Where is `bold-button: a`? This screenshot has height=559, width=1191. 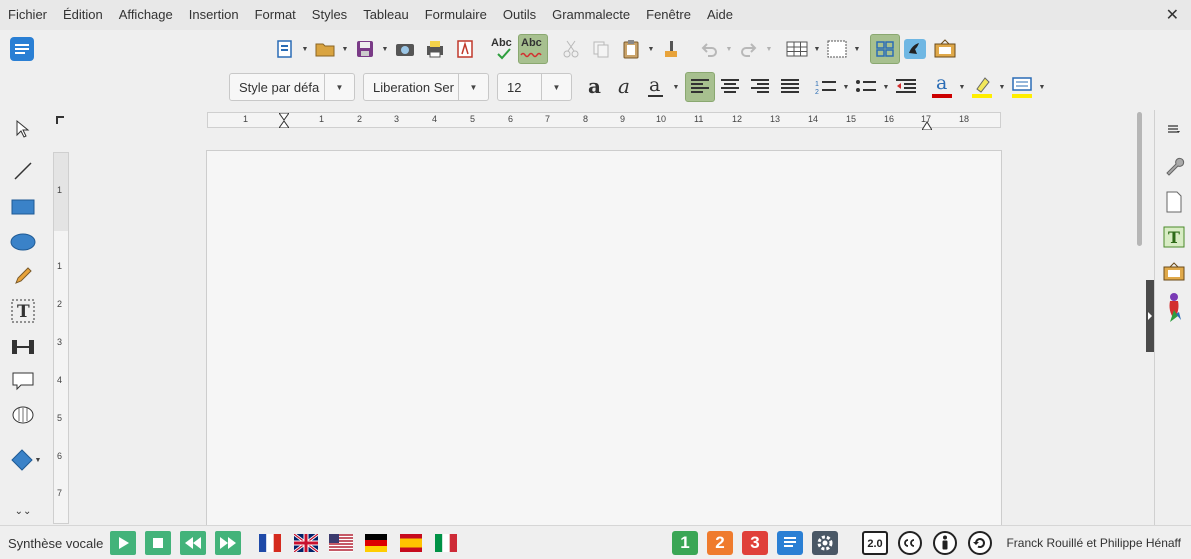
bold-button: a is located at coordinates (596, 87).